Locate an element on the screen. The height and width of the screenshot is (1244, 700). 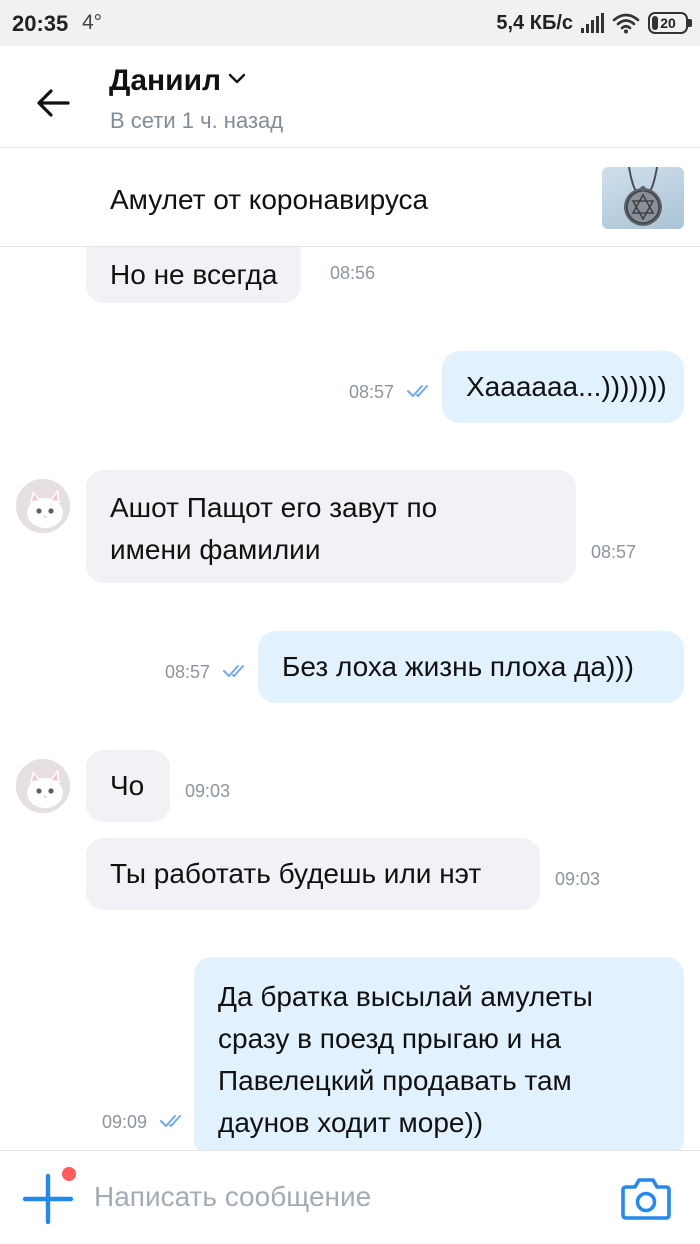
message-bubble-outgoing: Без лоха жизнь плоха да))) is located at coordinates (471, 667).